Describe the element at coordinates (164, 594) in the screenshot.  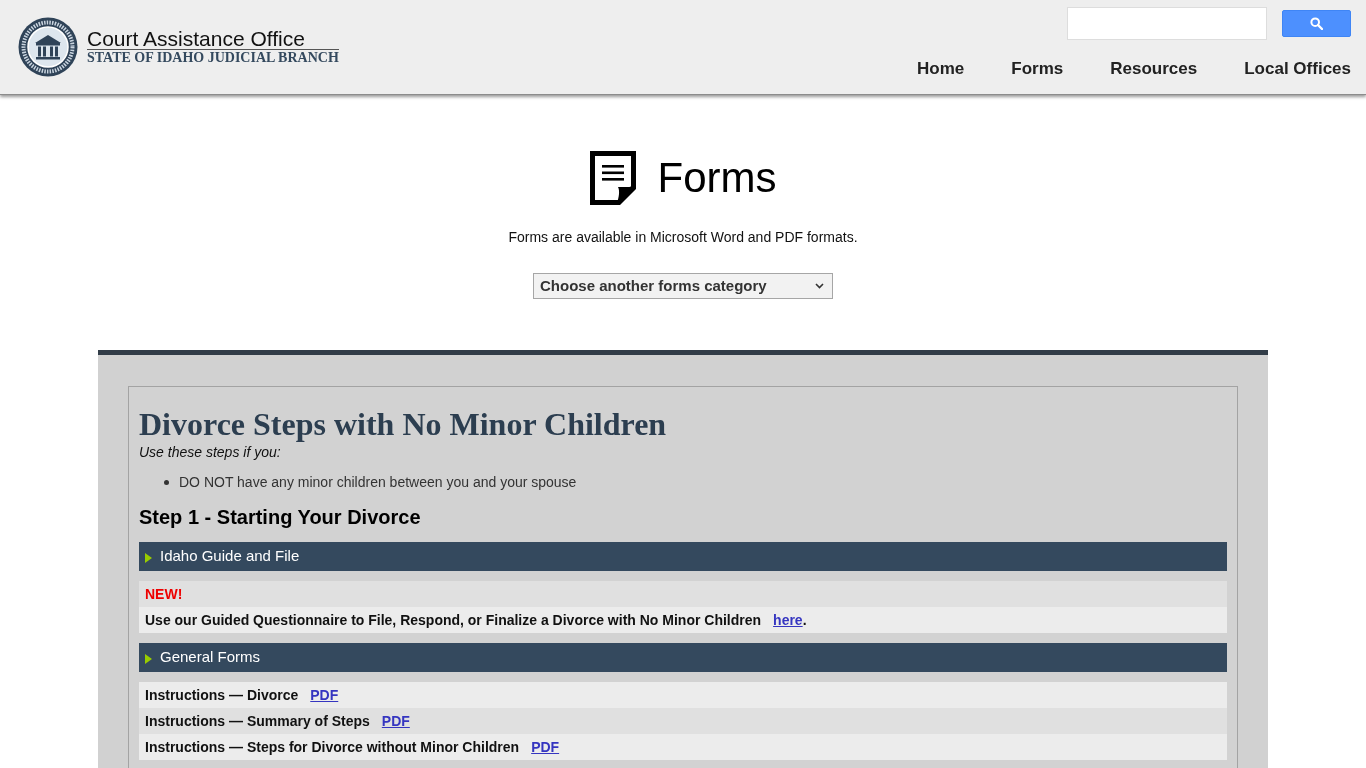
I see `new-label: NEW!` at that location.